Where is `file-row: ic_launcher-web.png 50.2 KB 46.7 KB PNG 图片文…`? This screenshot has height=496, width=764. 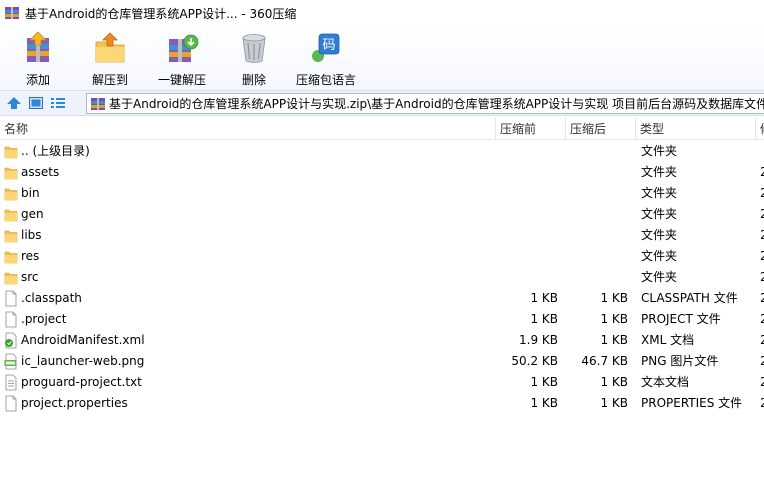 file-row: ic_launcher-web.png 50.2 KB 46.7 KB PNG 图片文… is located at coordinates (382, 361).